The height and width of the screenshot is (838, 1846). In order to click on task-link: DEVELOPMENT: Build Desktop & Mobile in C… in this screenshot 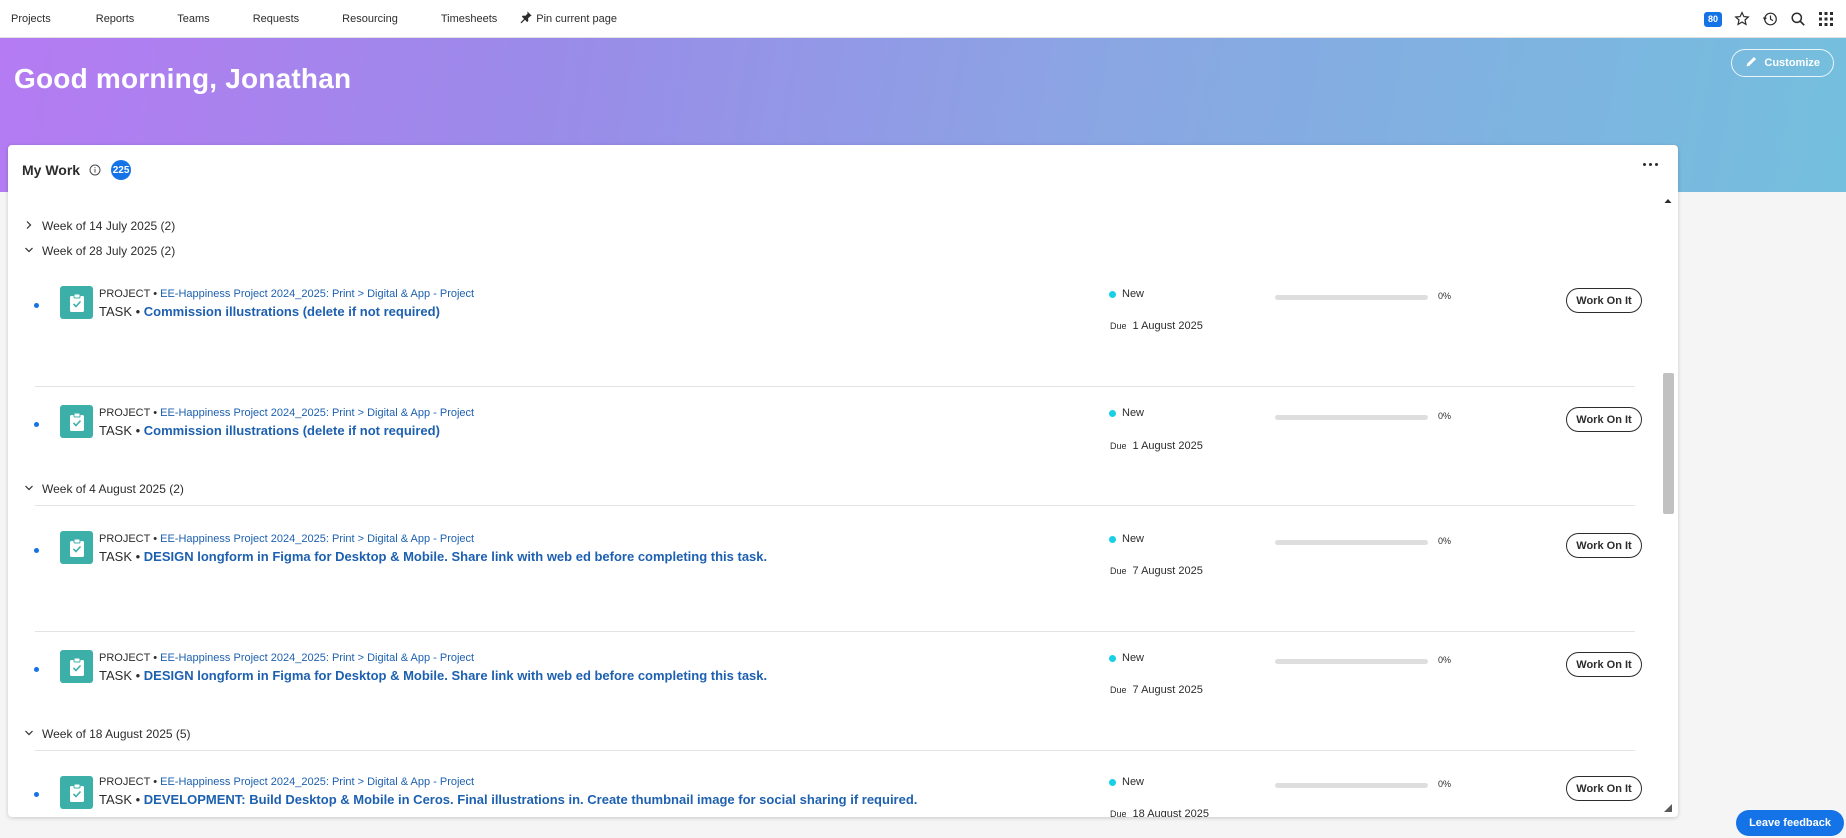, I will do `click(531, 799)`.